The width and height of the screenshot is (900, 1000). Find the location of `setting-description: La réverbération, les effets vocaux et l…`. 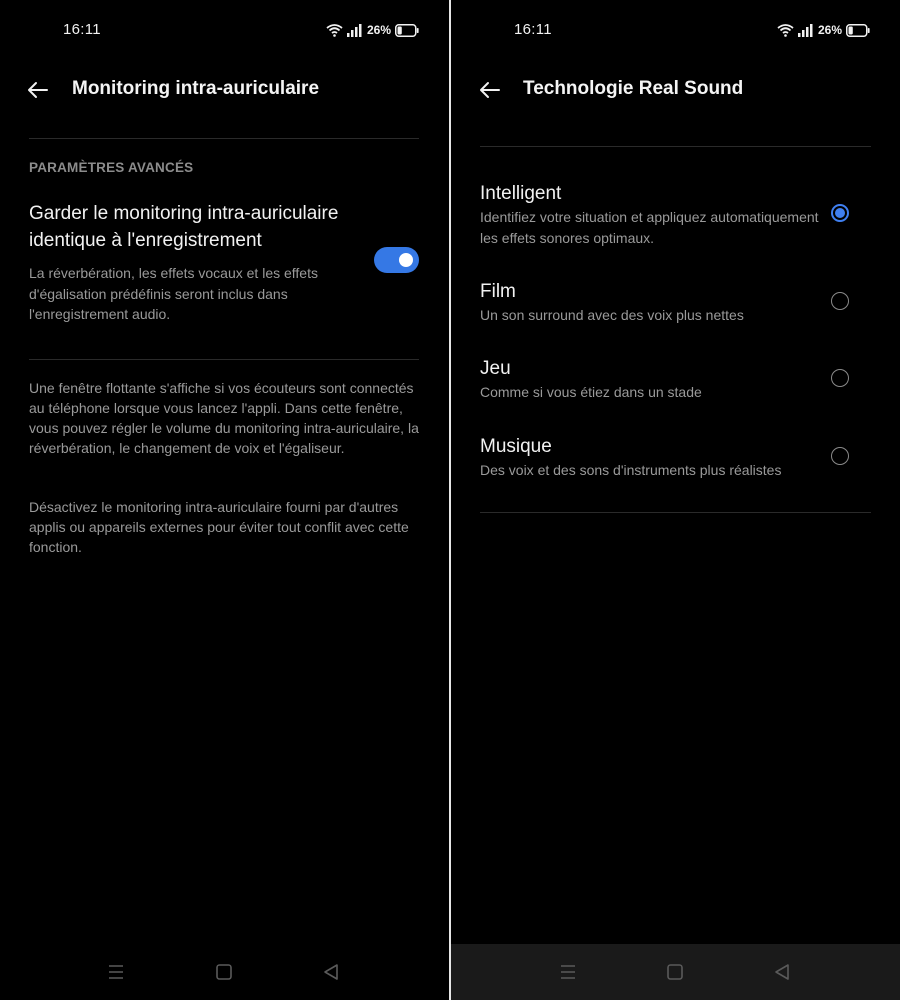

setting-description: La réverbération, les effets vocaux et l… is located at coordinates (173, 293).